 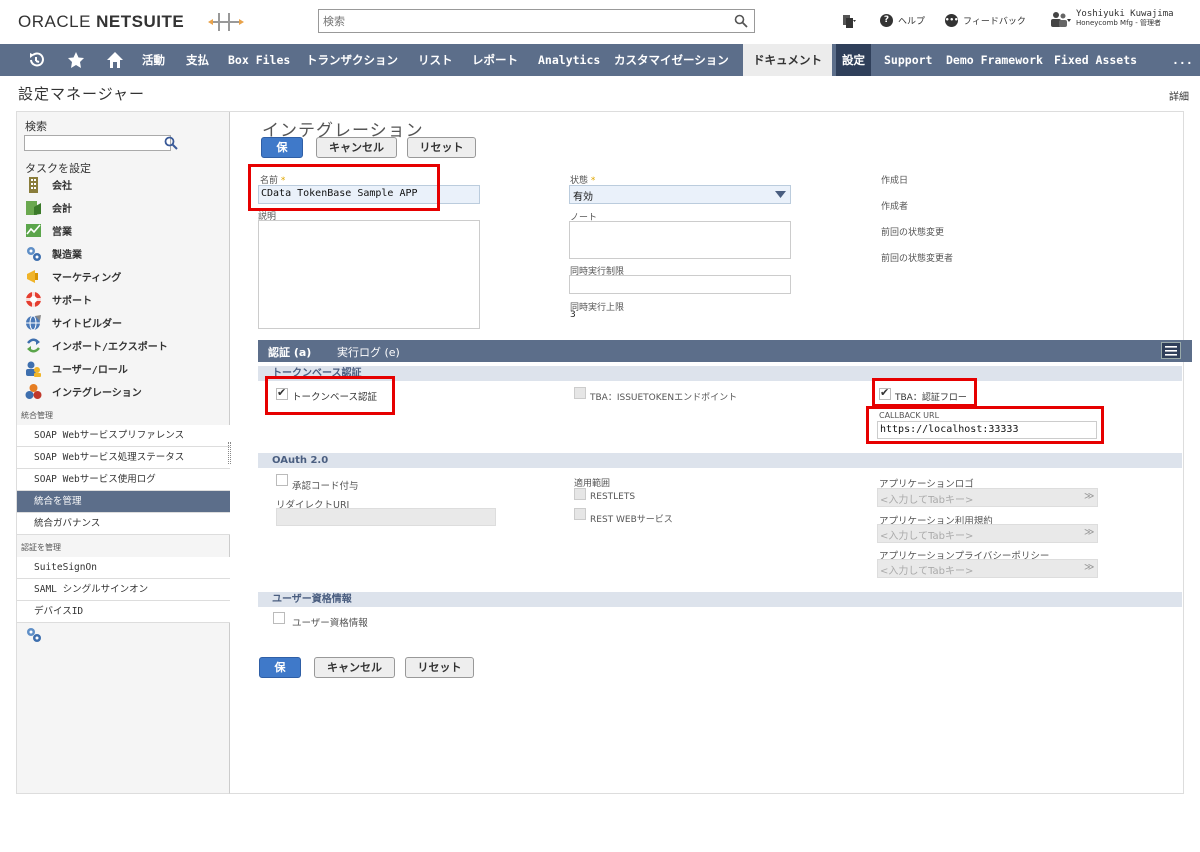 What do you see at coordinates (725, 351) in the screenshot?
I see `subtab-bar: 認証 (a) 実行ログ (e)` at bounding box center [725, 351].